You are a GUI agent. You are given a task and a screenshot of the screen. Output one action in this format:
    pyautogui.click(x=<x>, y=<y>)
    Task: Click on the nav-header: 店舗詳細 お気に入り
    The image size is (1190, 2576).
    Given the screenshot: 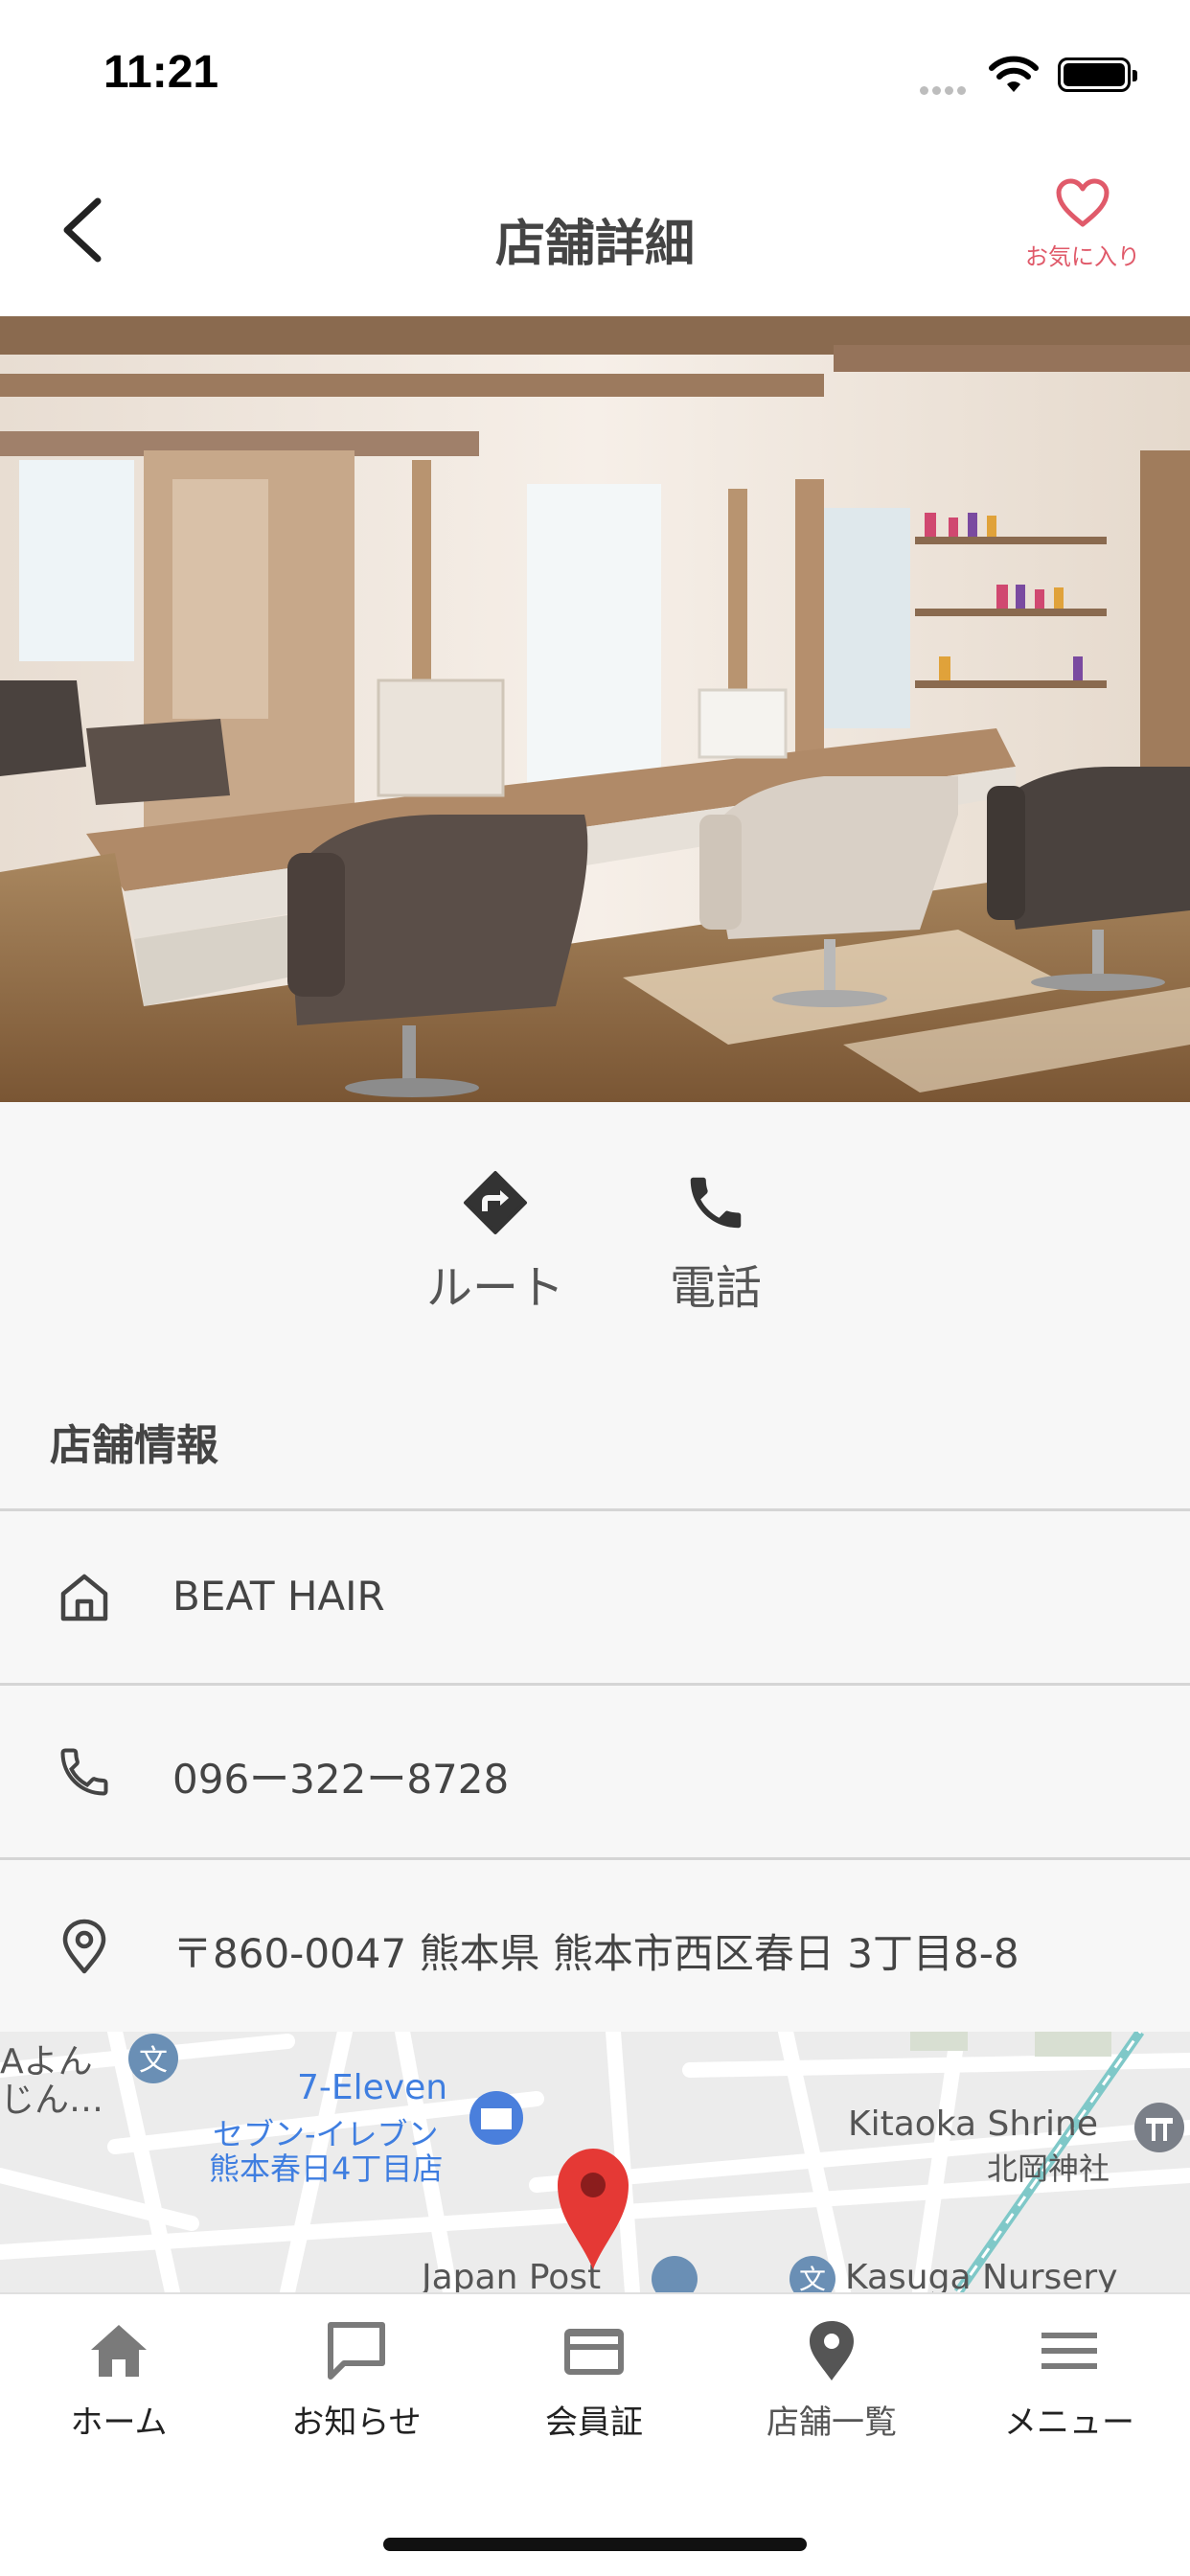 What is the action you would take?
    pyautogui.click(x=595, y=230)
    